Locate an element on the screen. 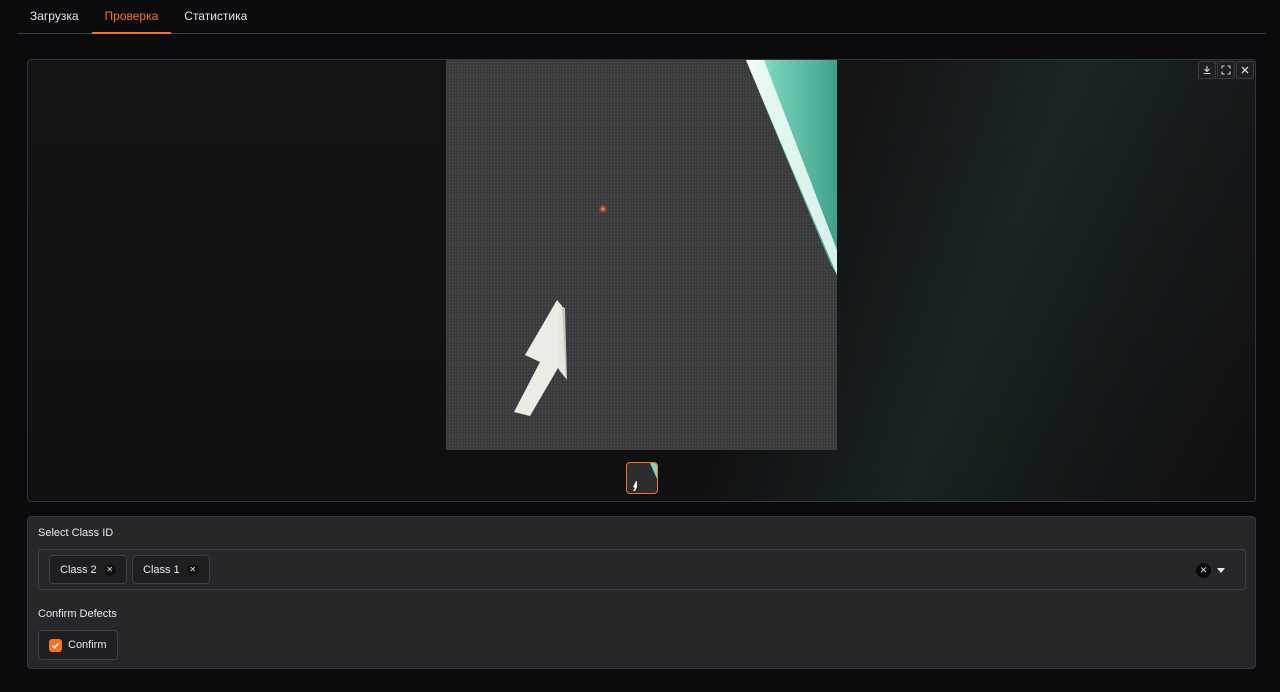 Image resolution: width=1280 pixels, height=692 pixels. thumbnail-image is located at coordinates (645, 477).